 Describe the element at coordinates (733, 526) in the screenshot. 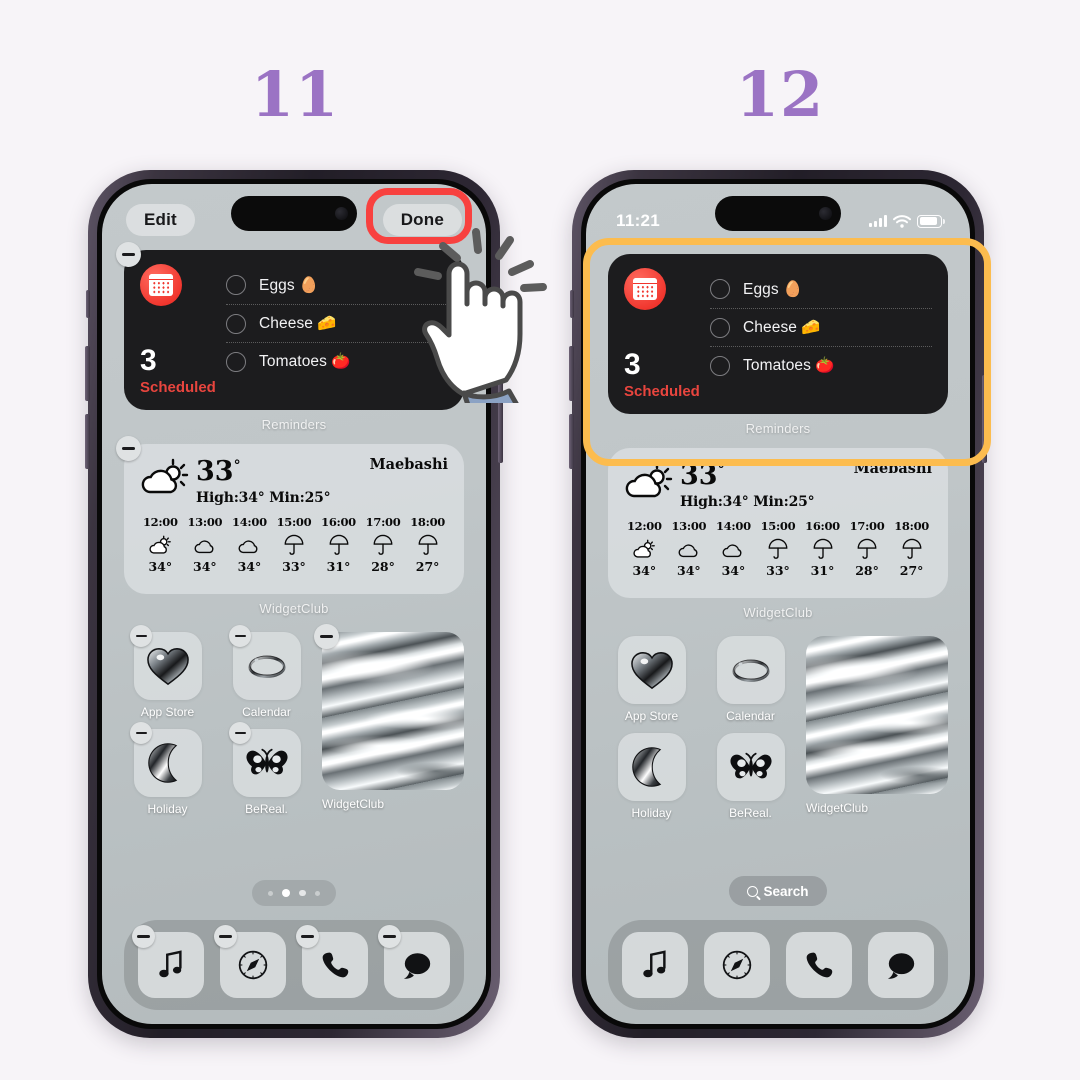

I see `hour-label: 14:00` at that location.